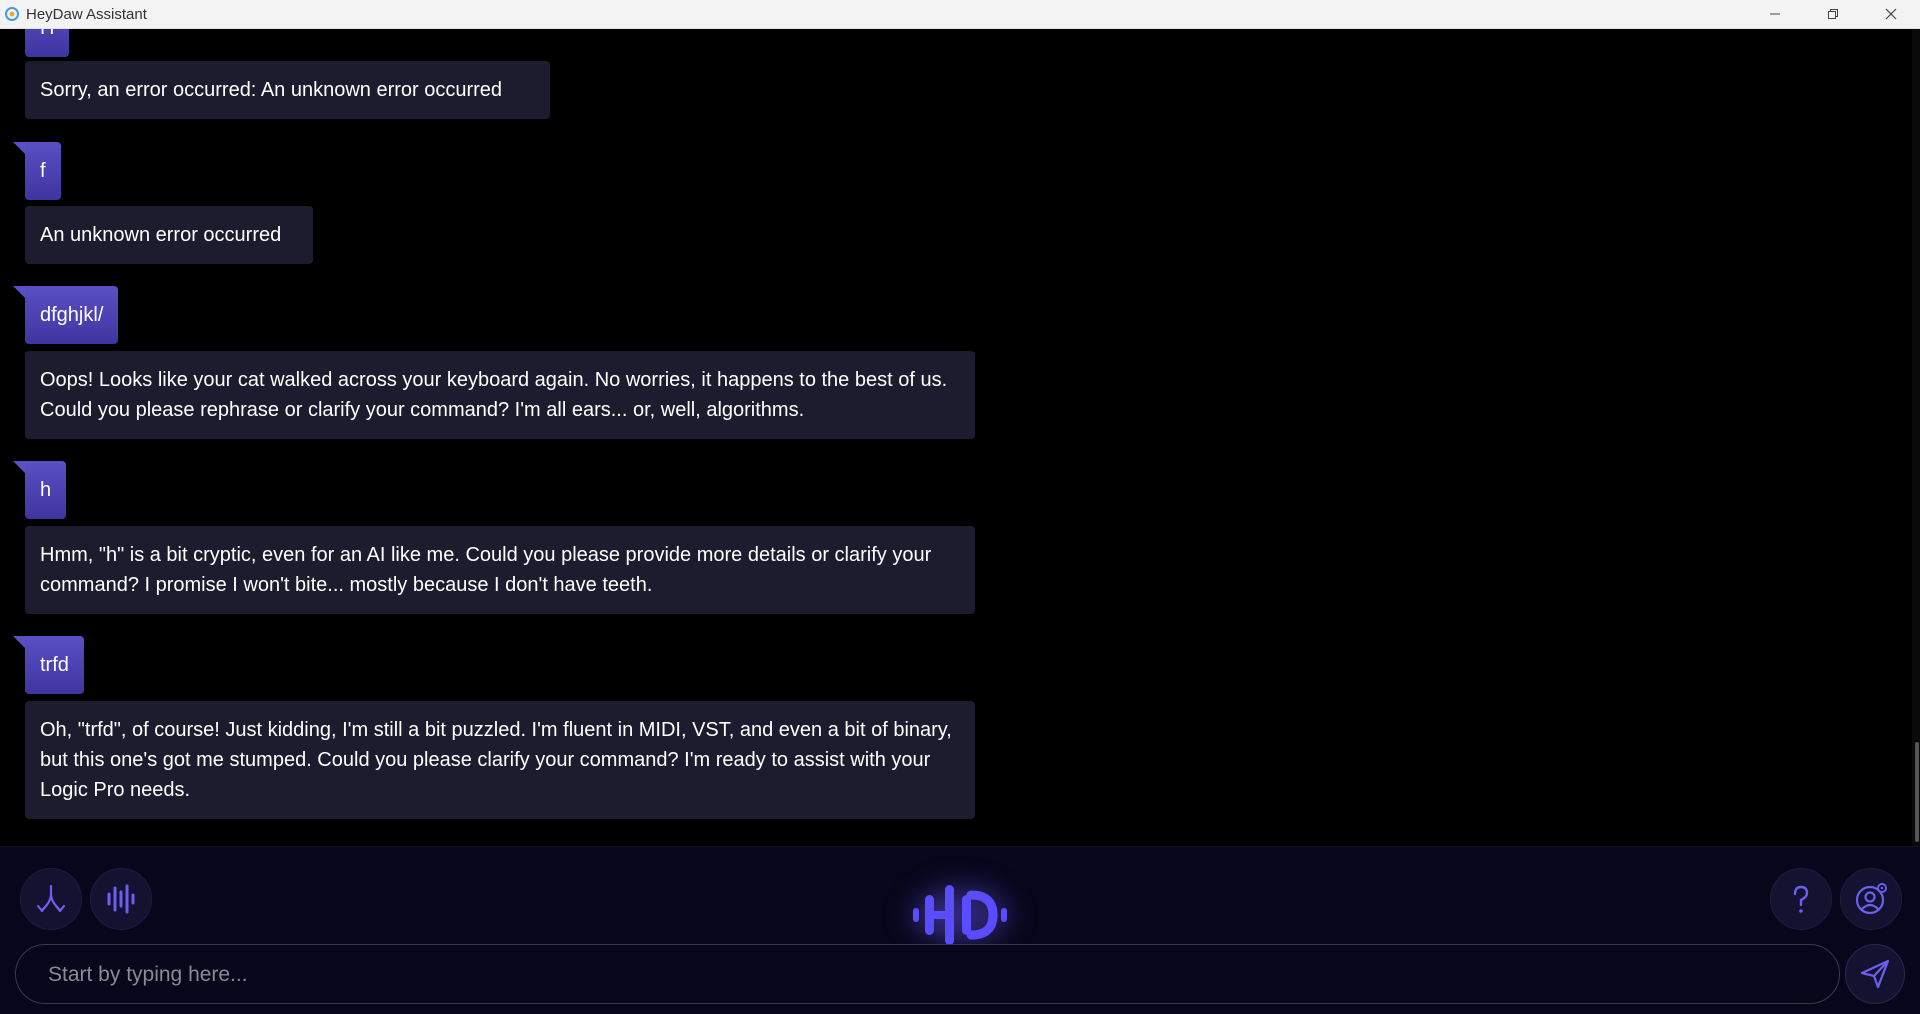 The width and height of the screenshot is (1920, 1014). I want to click on close-icon, so click(1891, 14).